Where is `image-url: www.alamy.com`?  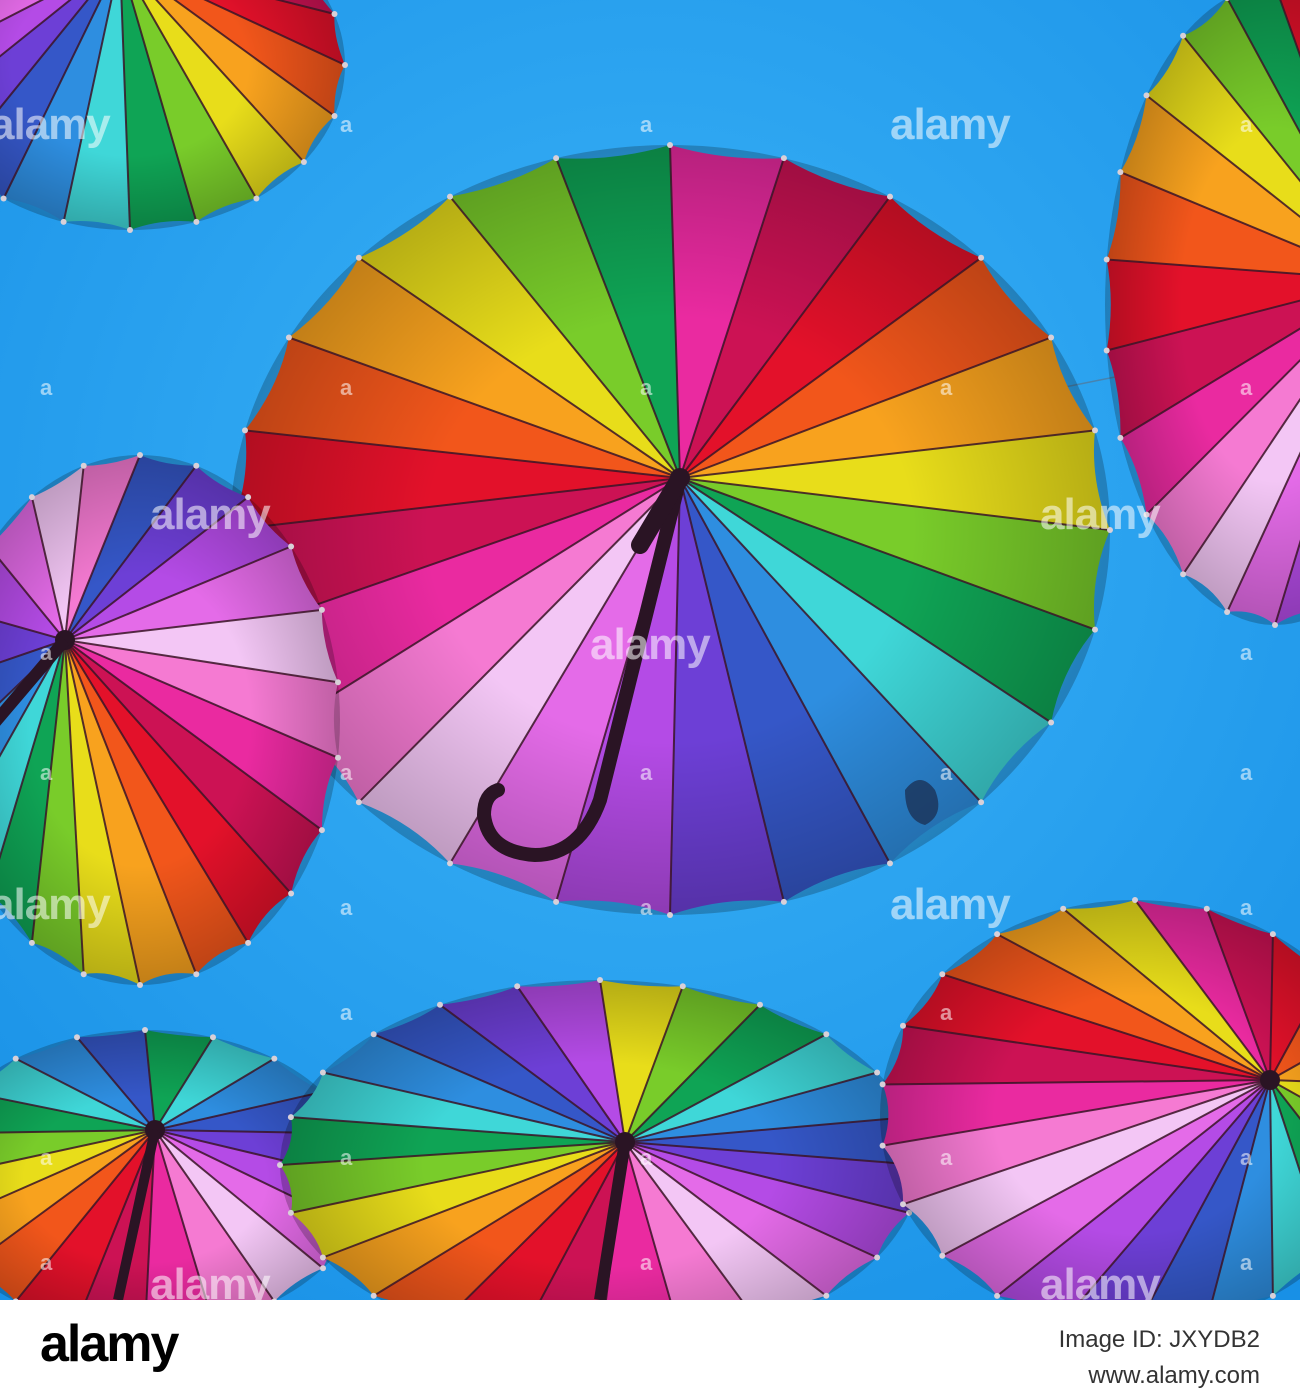 image-url: www.alamy.com is located at coordinates (1159, 1376).